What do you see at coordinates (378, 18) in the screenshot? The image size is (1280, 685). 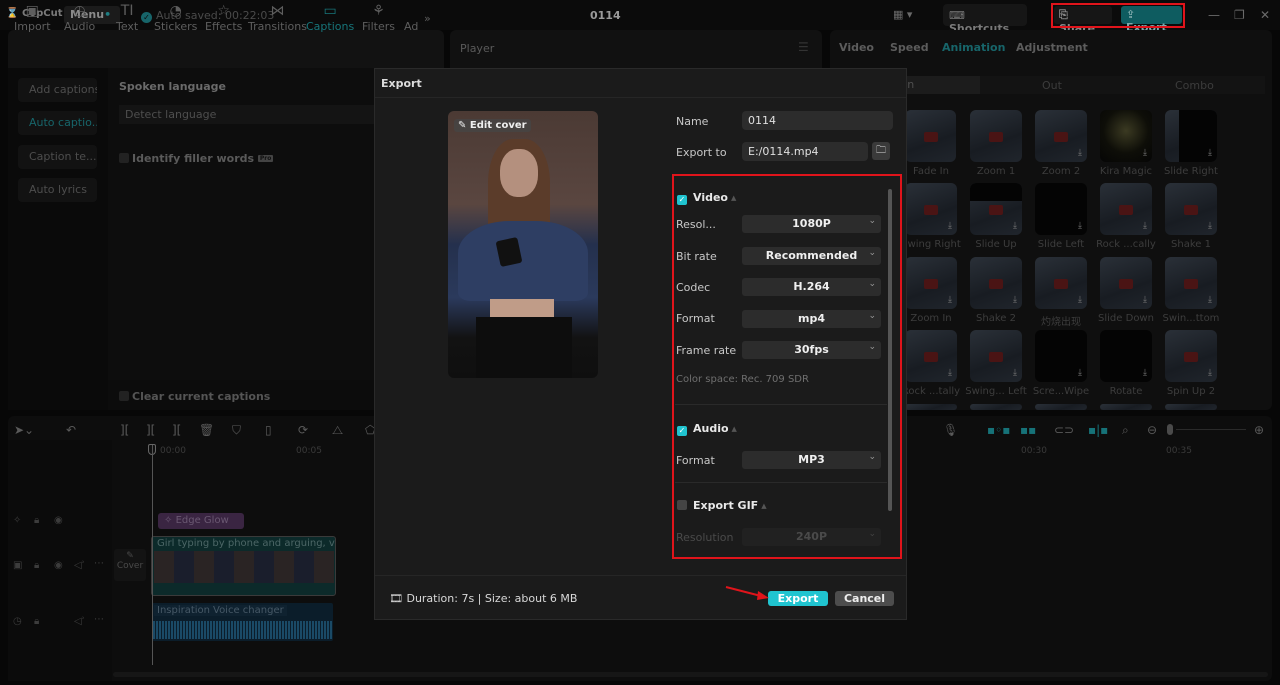 I see `tool-filters: ⚘ Filters` at bounding box center [378, 18].